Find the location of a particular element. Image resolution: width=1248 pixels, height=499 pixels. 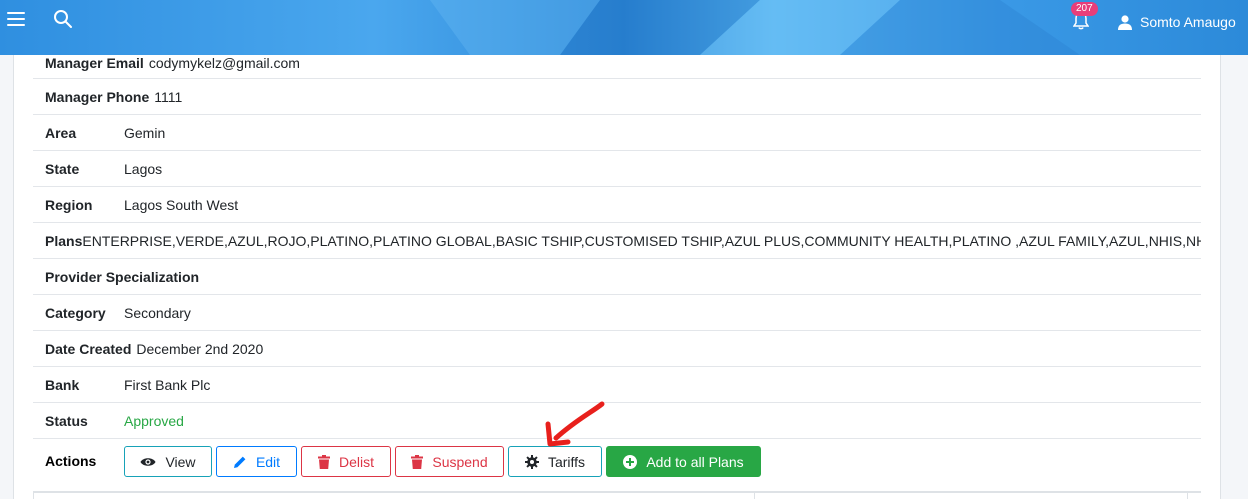

edit-button: Edit is located at coordinates (256, 461).